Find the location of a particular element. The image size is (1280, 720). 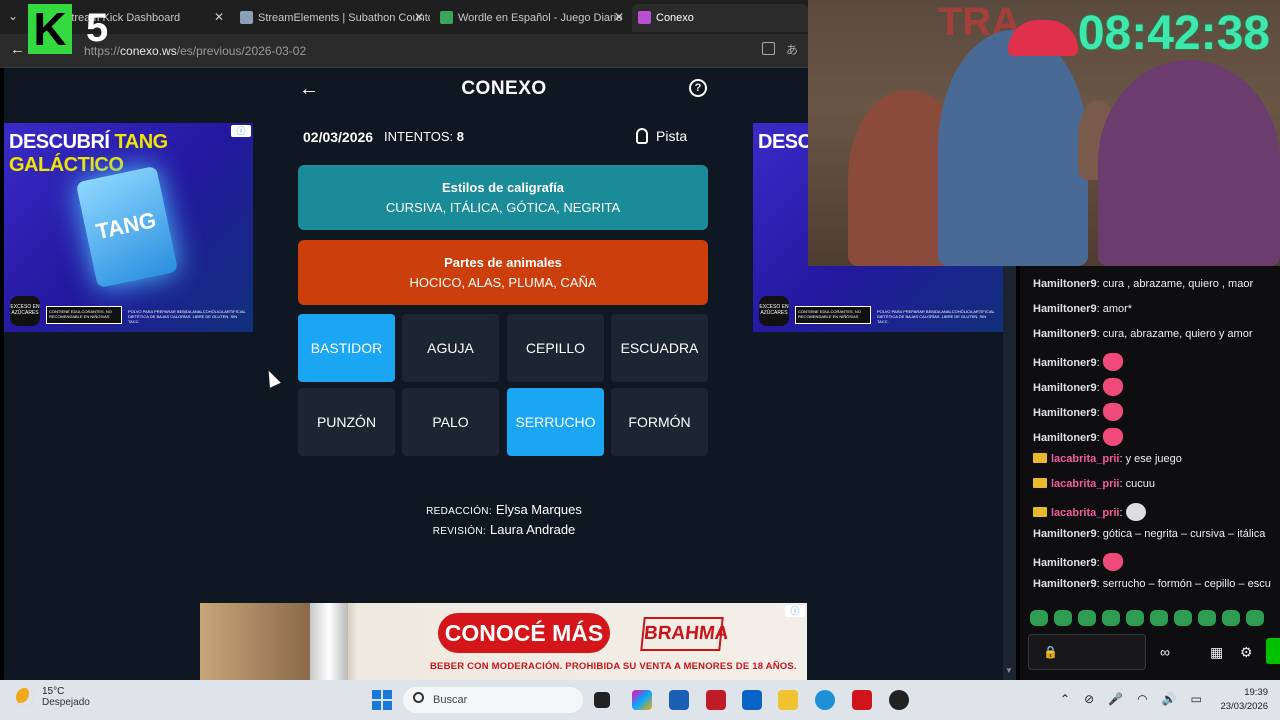

system-tray: ⌃ ⊘ 🎤 ◠ 🔊 ▭ is located at coordinates (1131, 699).